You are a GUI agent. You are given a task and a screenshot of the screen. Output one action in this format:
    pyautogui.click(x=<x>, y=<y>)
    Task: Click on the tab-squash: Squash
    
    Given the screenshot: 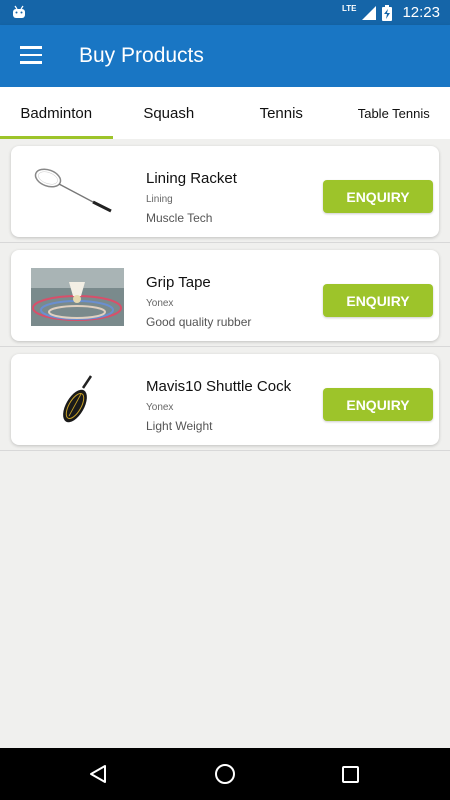 What is the action you would take?
    pyautogui.click(x=169, y=113)
    